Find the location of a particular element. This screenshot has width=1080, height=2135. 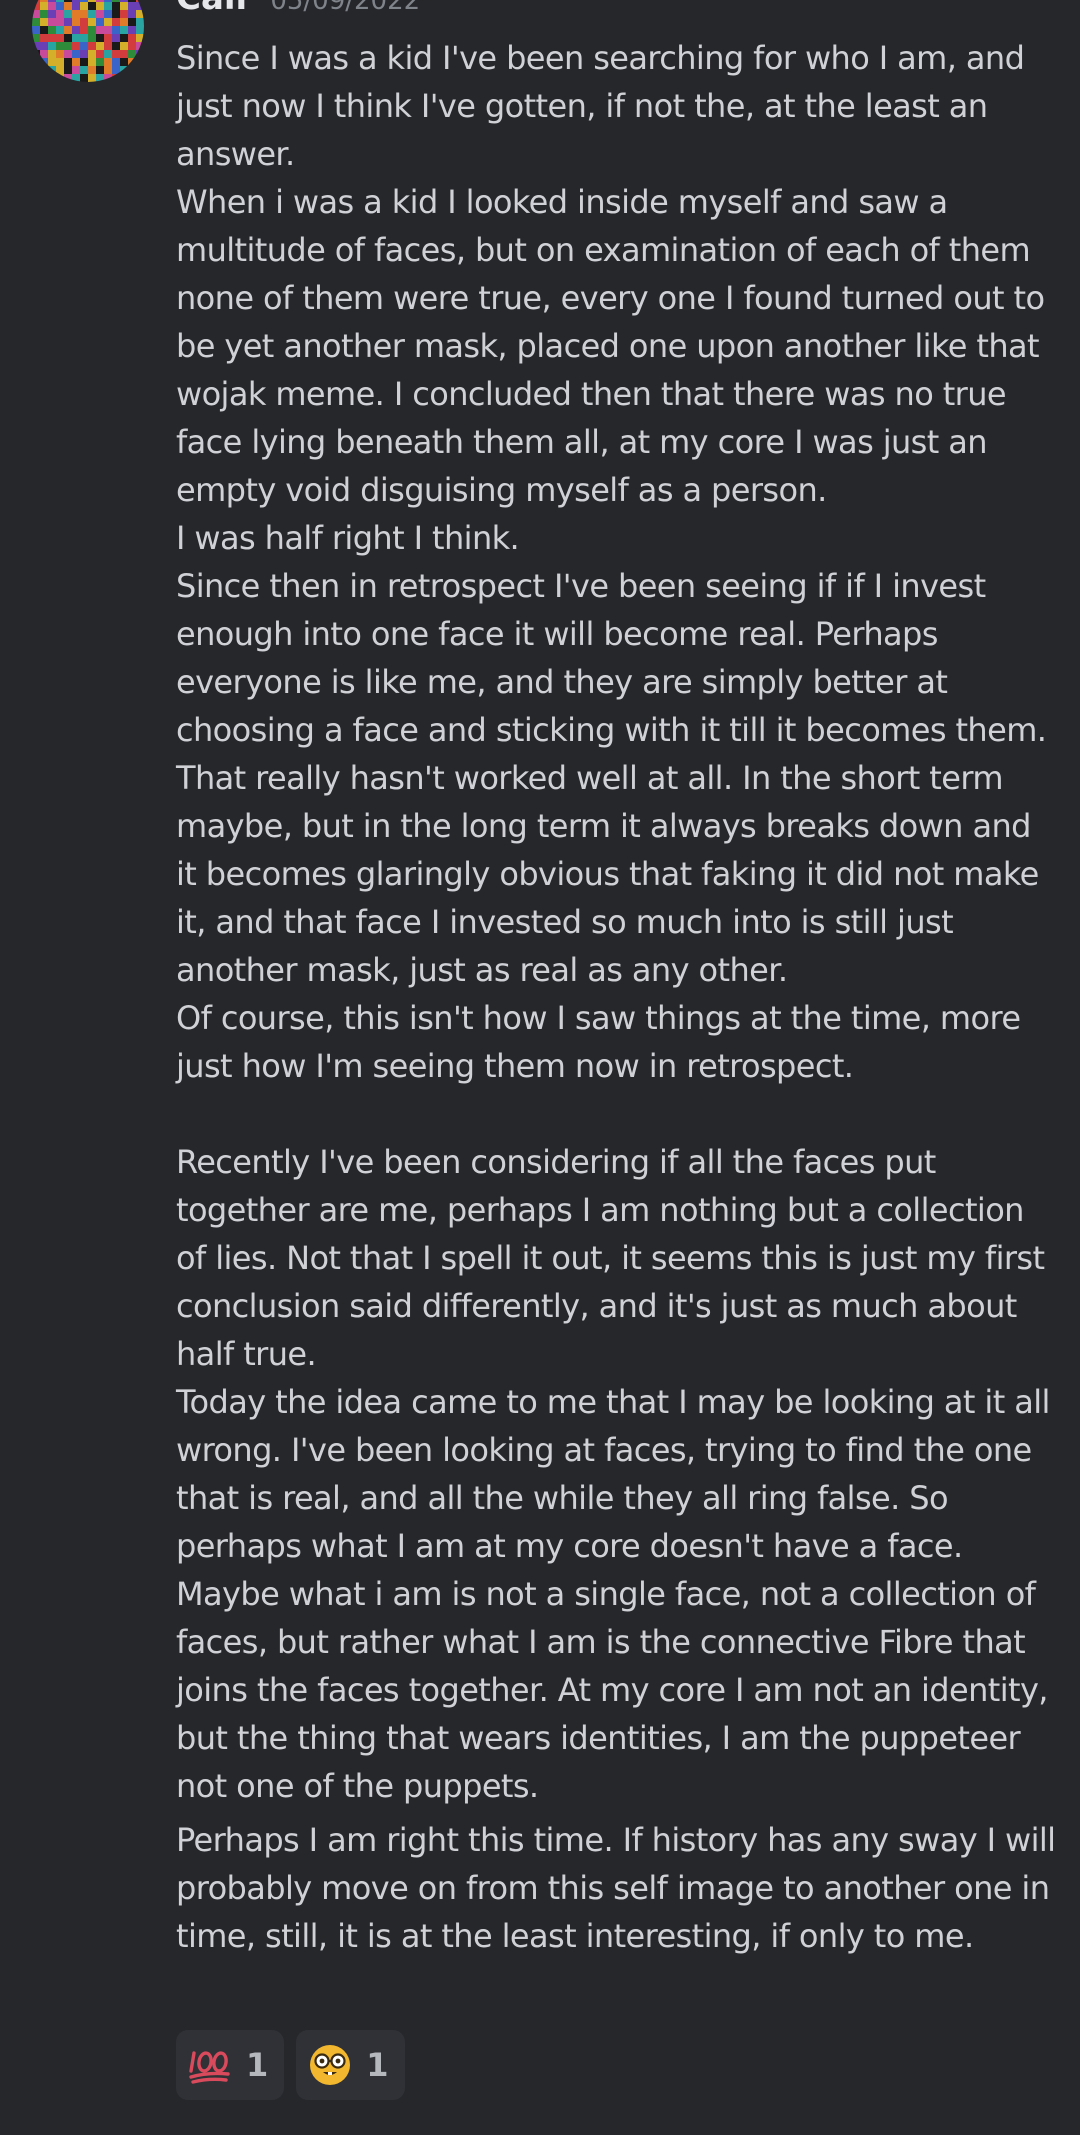

nerd-face-icon is located at coordinates (330, 2065).